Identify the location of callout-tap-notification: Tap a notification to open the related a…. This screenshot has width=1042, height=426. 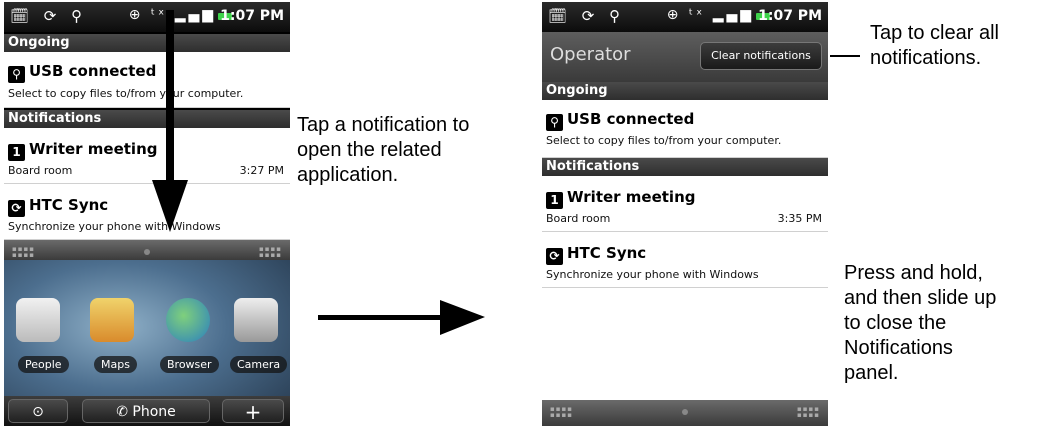
(383, 150).